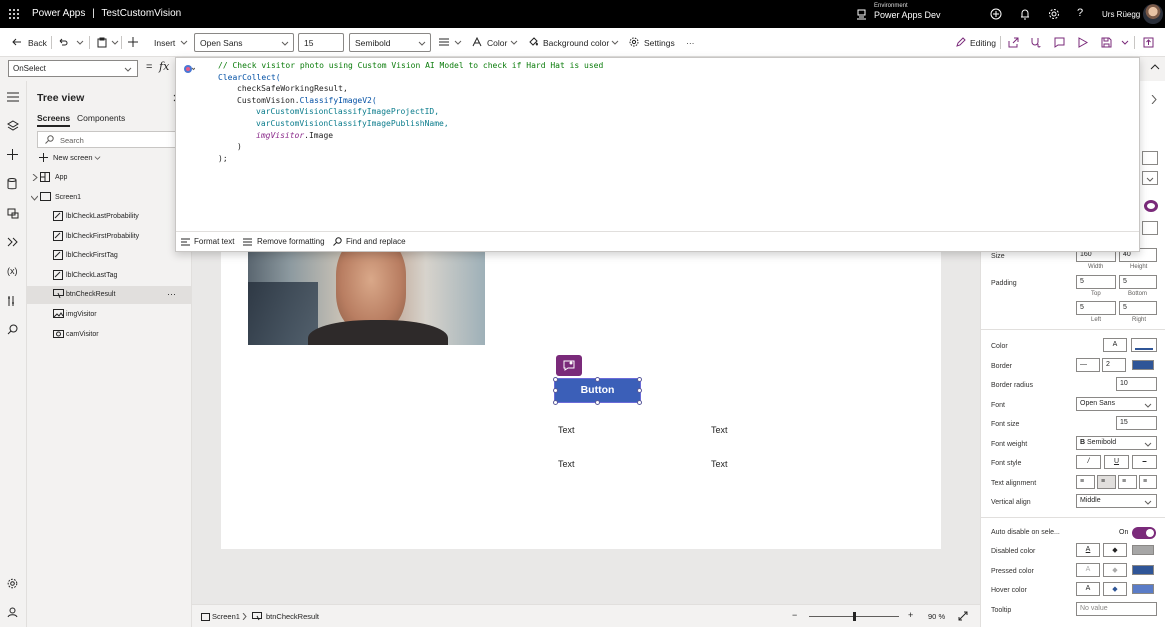 Image resolution: width=1165 pixels, height=627 pixels. Describe the element at coordinates (12, 271) in the screenshot. I see `variables-icon: (x)` at that location.